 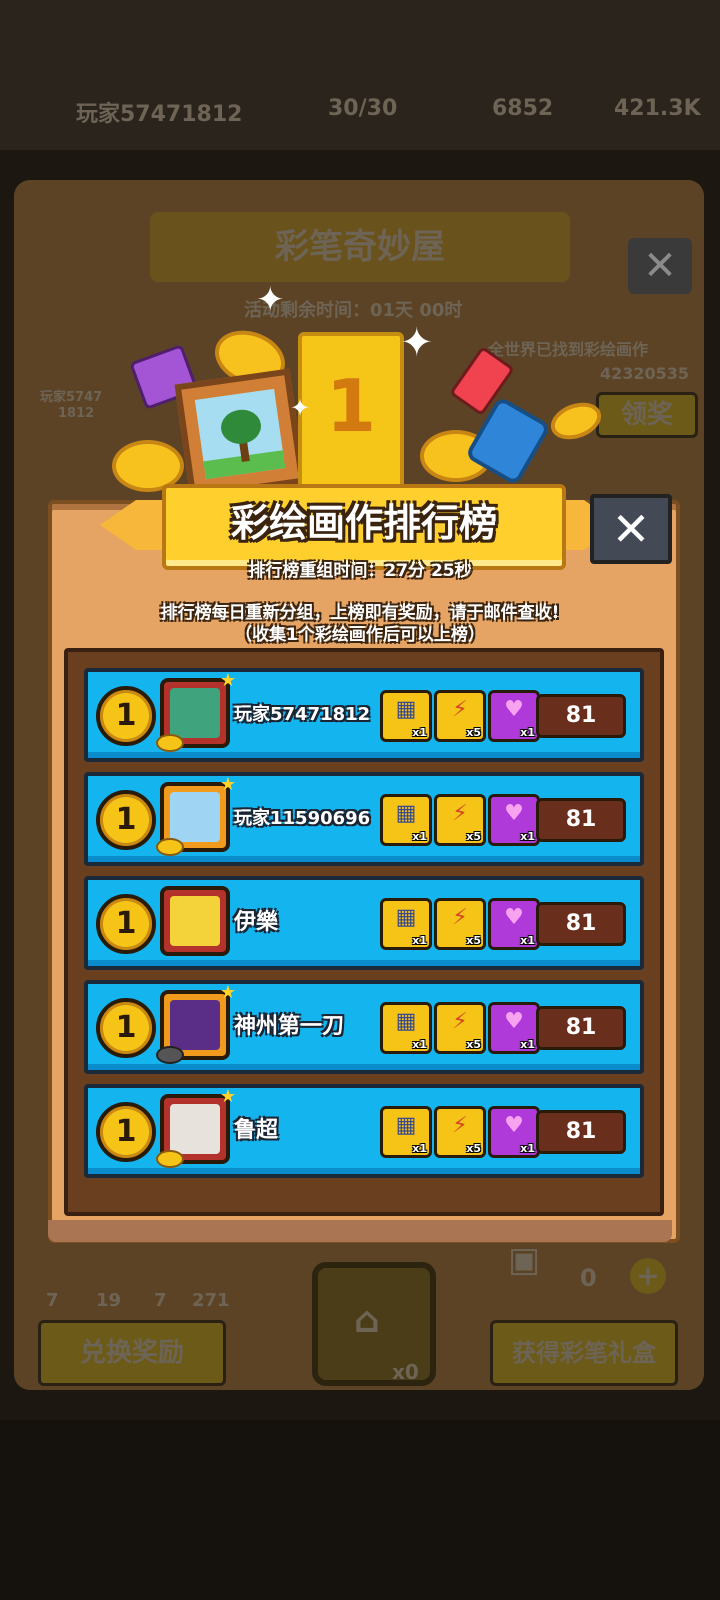 I want to click on get-pencil-box-button: 获得彩笔礼盒, so click(x=584, y=1353).